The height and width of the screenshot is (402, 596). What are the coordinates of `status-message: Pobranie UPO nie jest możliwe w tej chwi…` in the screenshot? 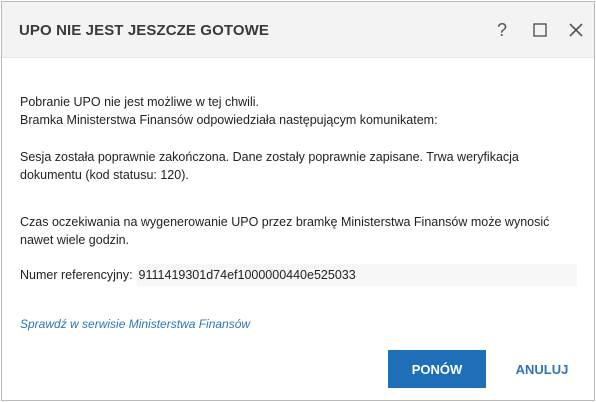 It's located at (300, 111).